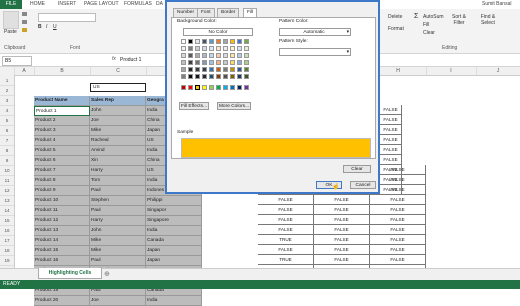 The image size is (520, 306). I want to click on row-header-14: 14, so click(7, 211).